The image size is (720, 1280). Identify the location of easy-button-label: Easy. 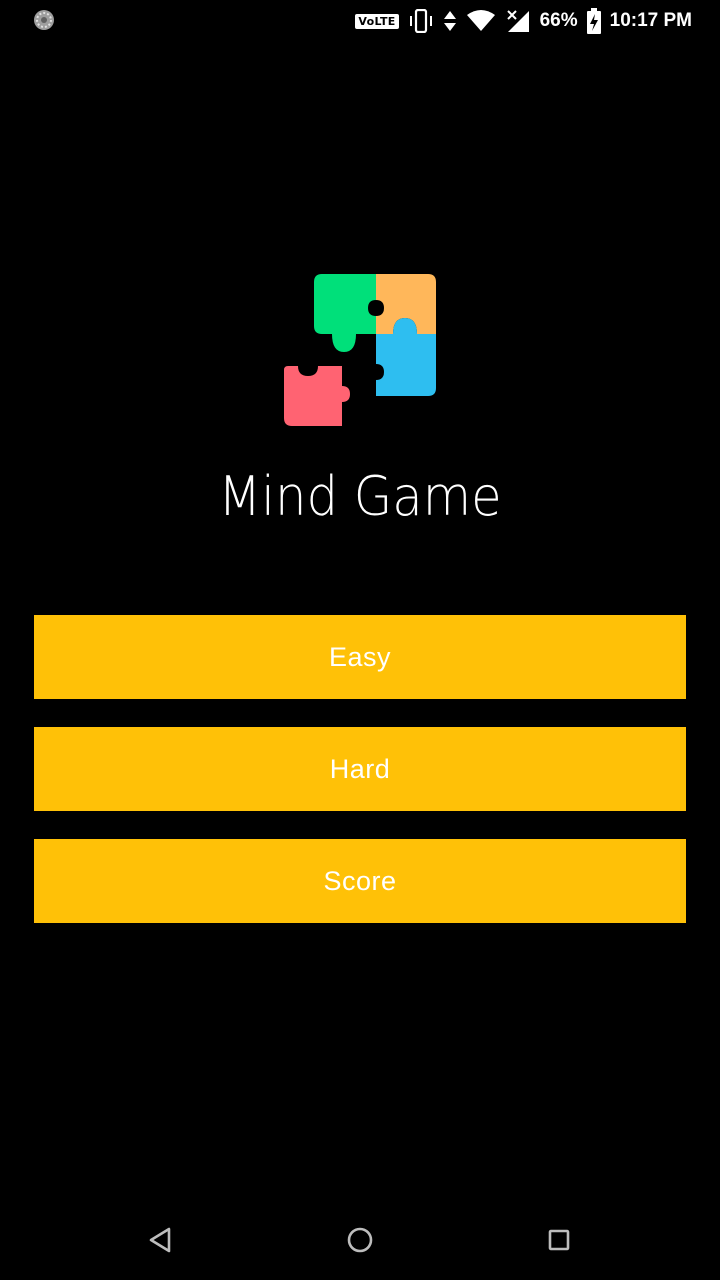
(360, 656).